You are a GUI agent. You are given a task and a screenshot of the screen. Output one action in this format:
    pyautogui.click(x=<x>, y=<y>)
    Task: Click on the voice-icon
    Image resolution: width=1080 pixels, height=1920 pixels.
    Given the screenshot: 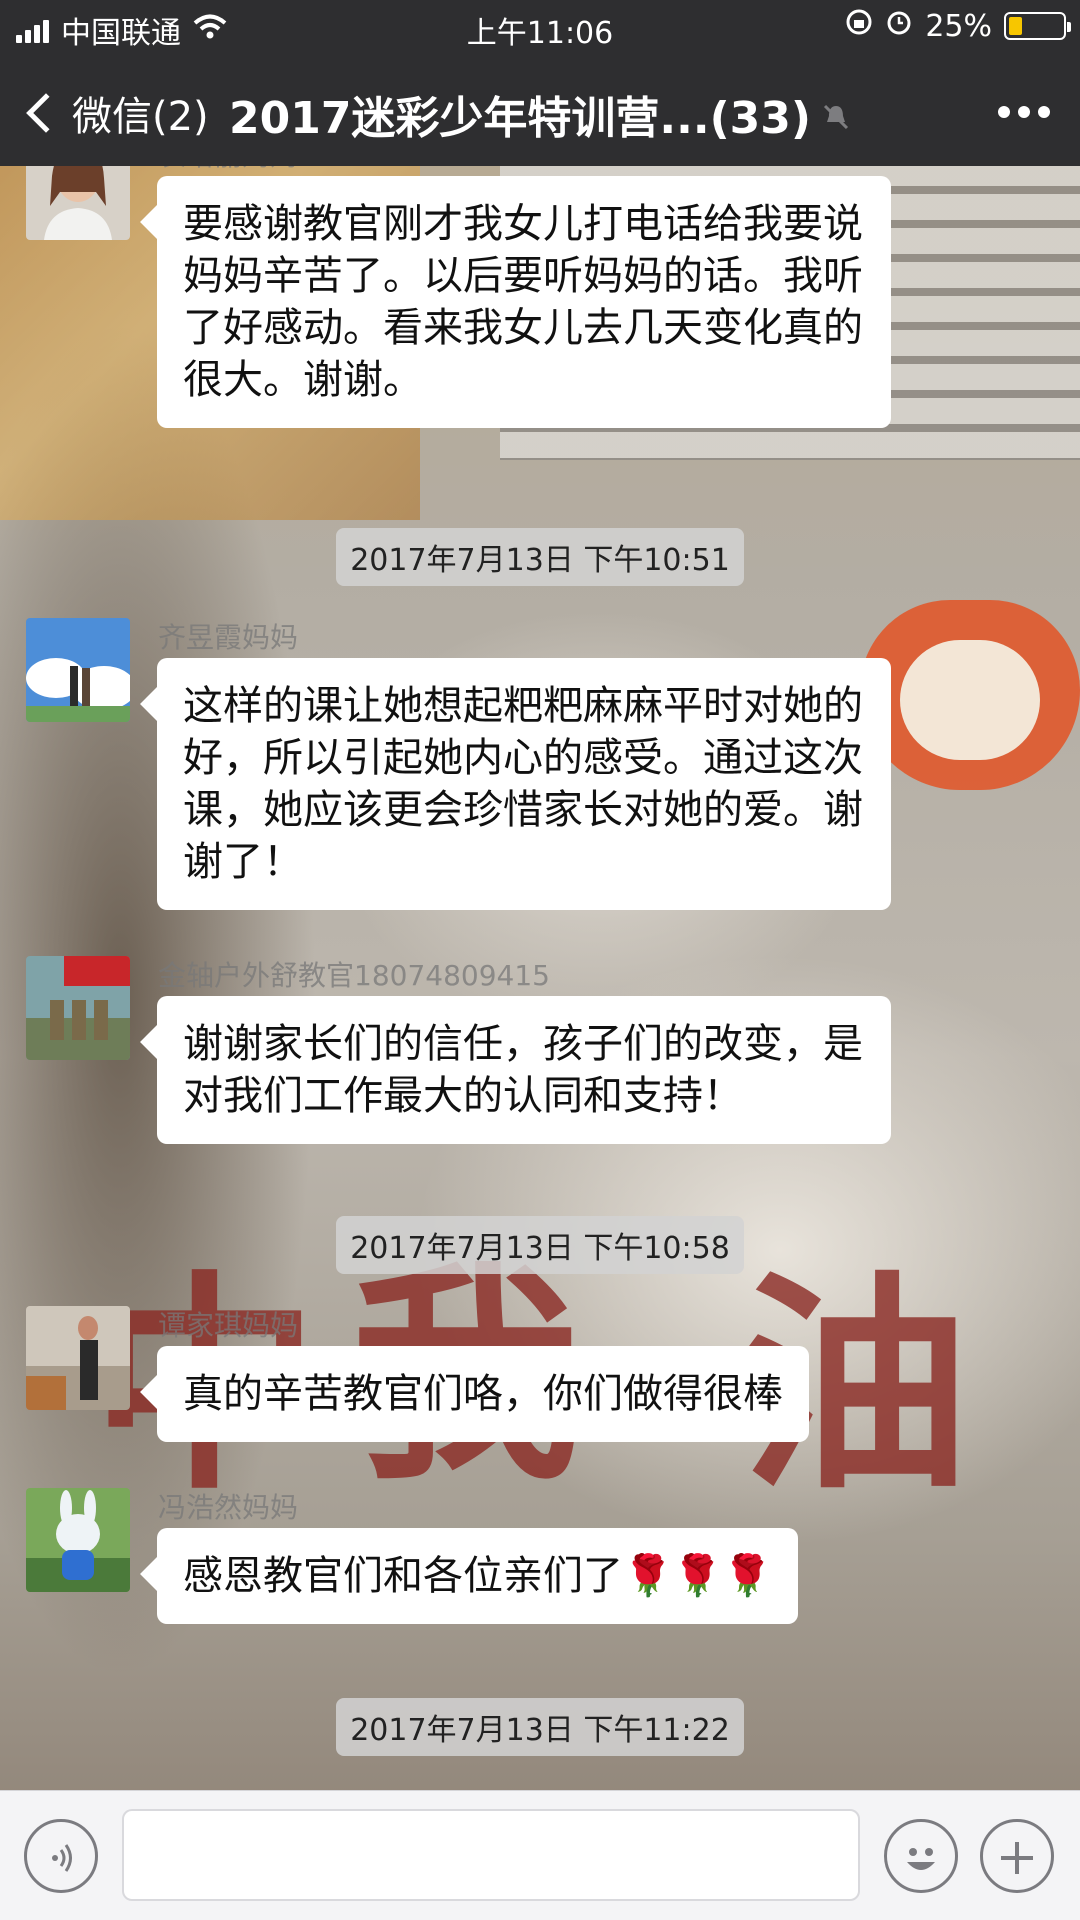 What is the action you would take?
    pyautogui.click(x=61, y=1856)
    